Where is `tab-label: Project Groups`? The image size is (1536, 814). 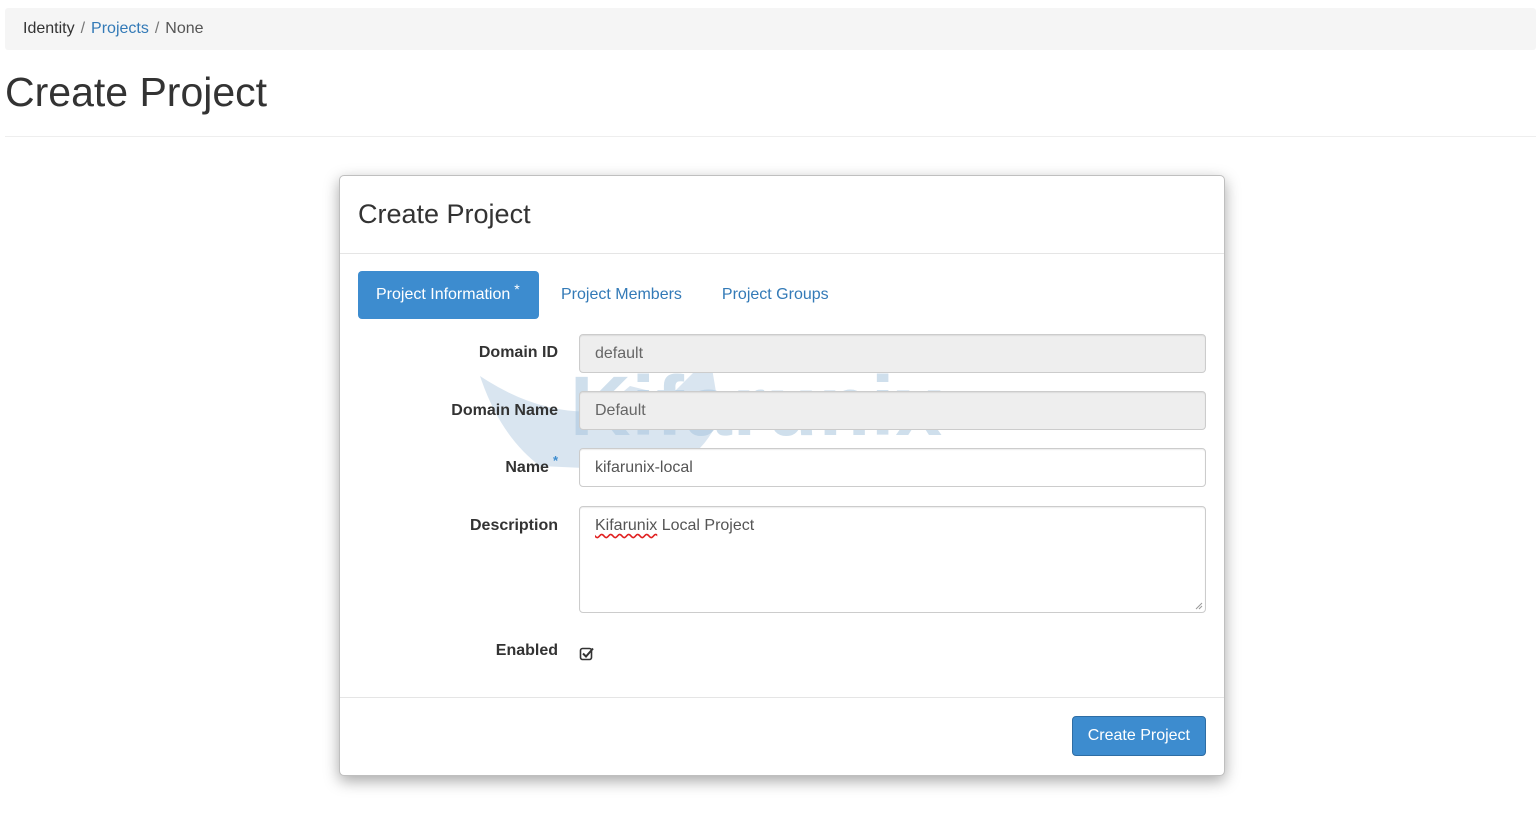
tab-label: Project Groups is located at coordinates (775, 294).